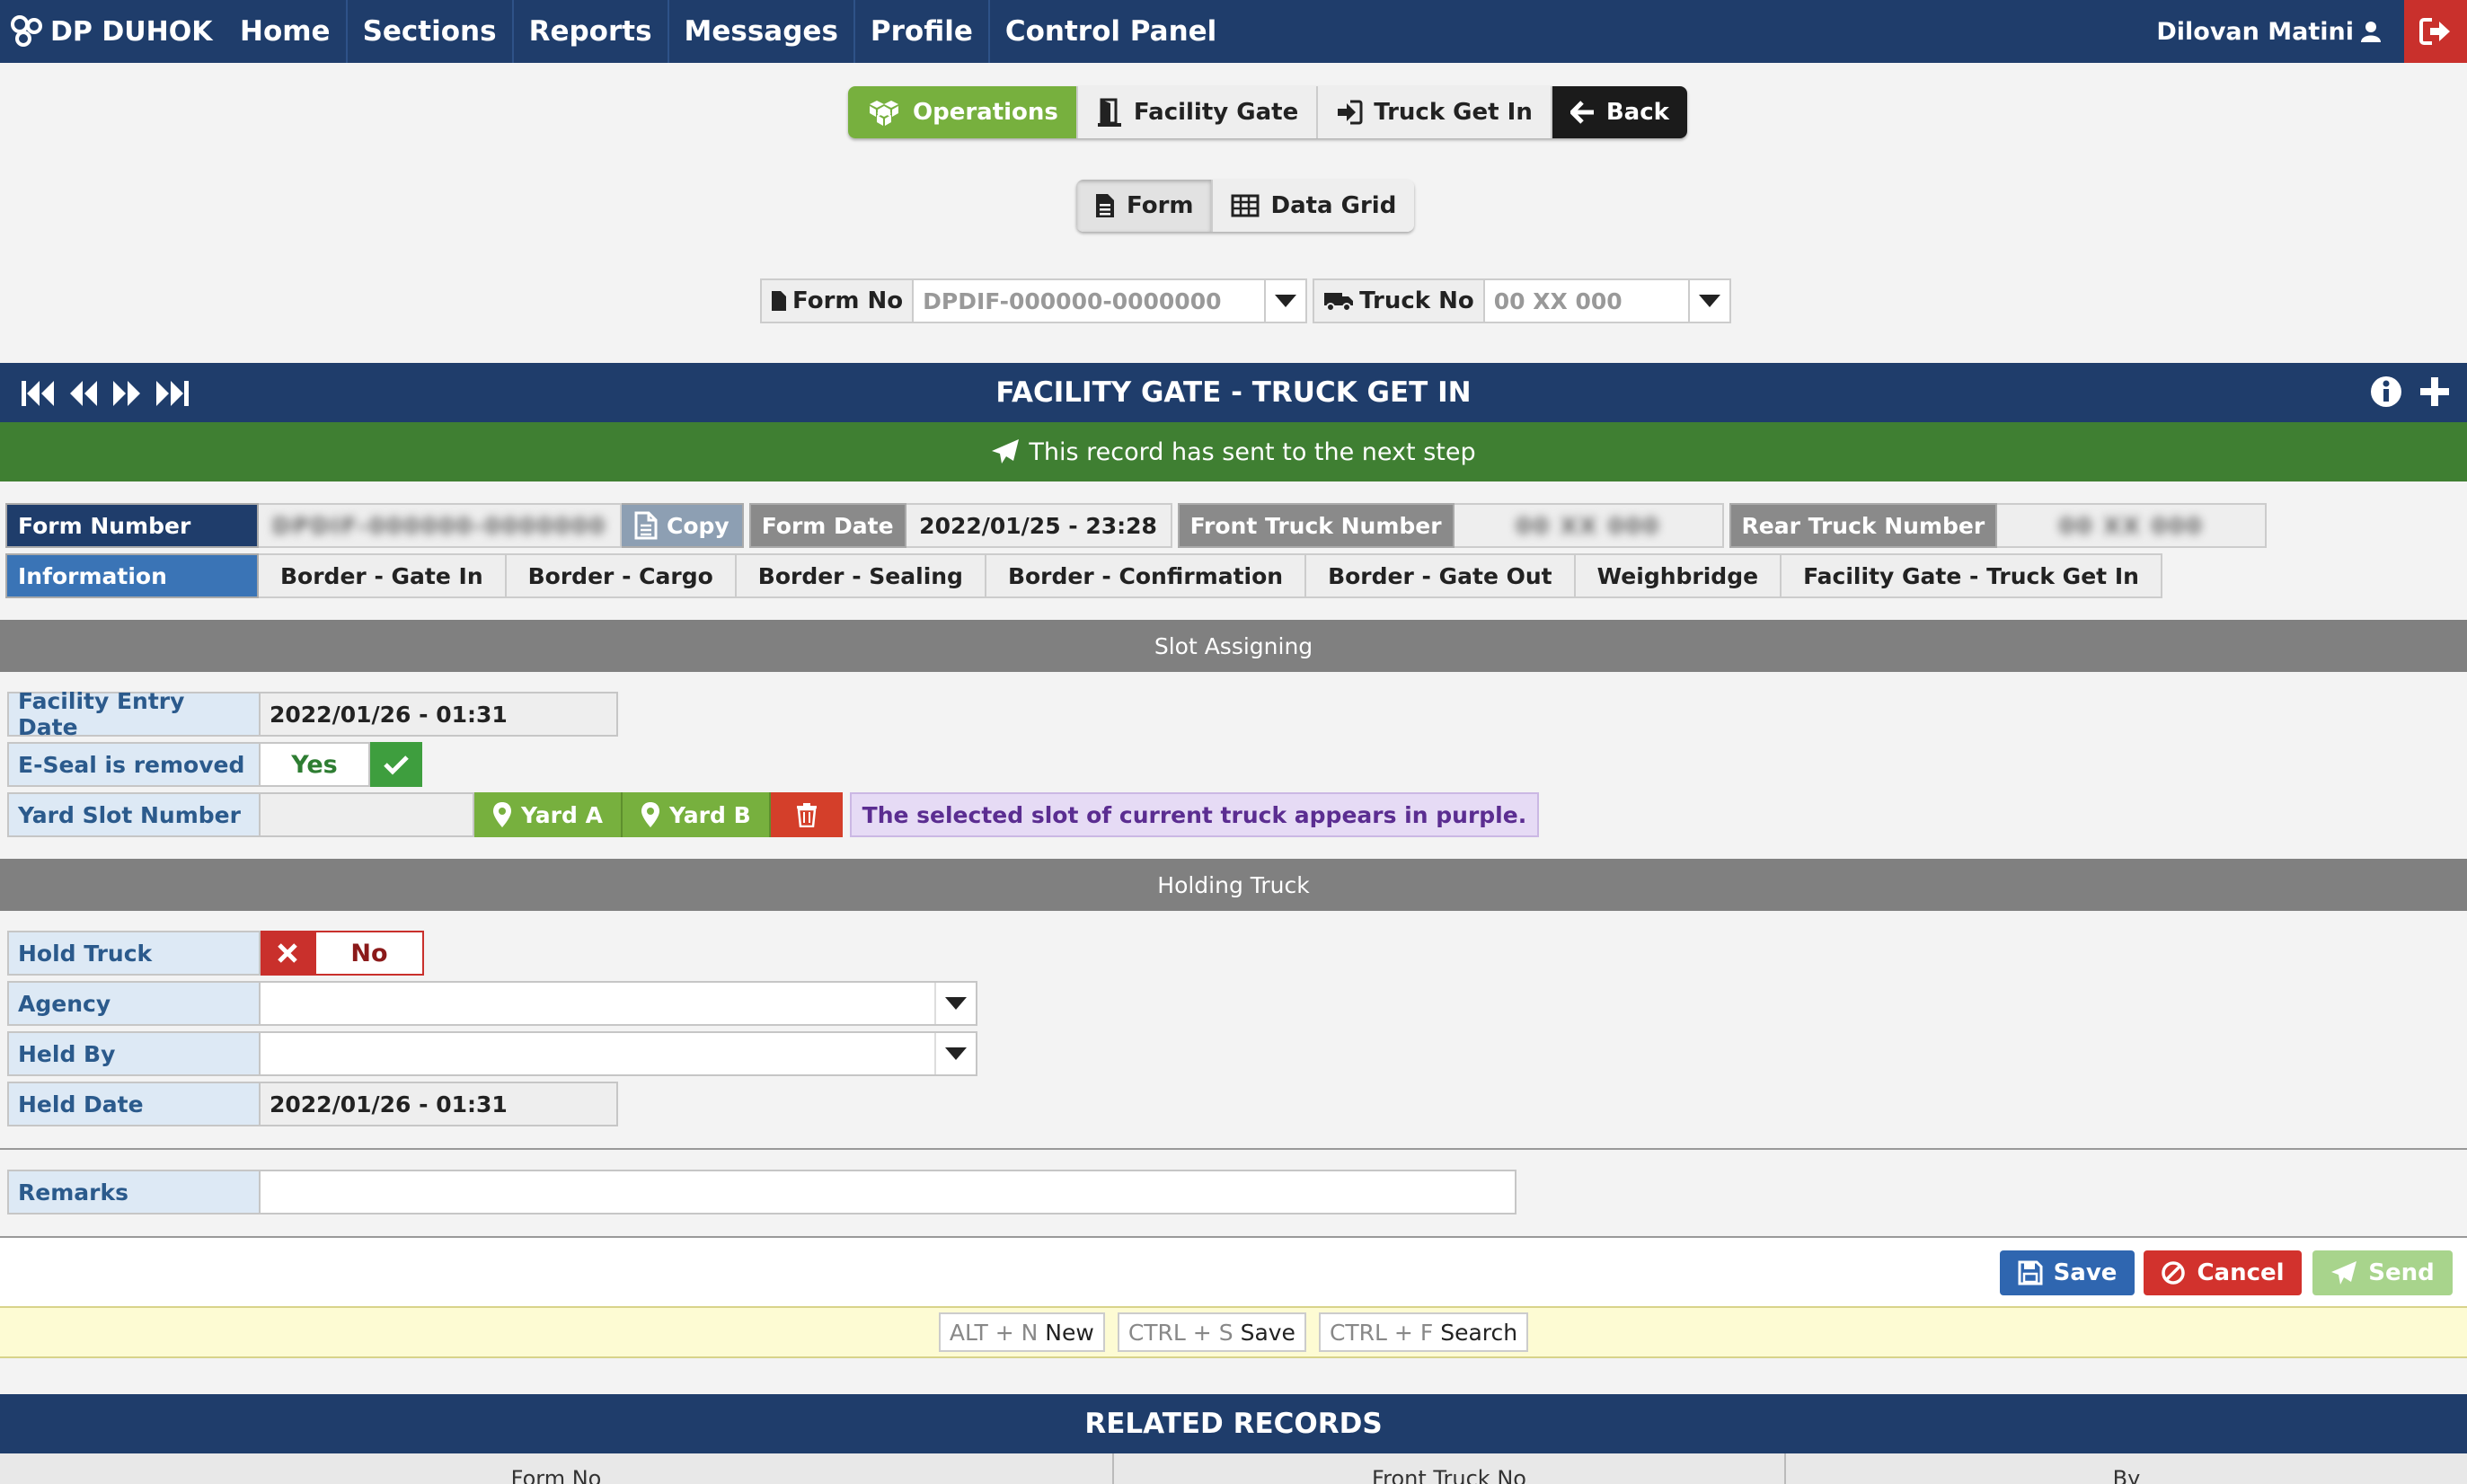  What do you see at coordinates (1450, 1468) in the screenshot?
I see `column-front-truck-no: Front Truck No` at bounding box center [1450, 1468].